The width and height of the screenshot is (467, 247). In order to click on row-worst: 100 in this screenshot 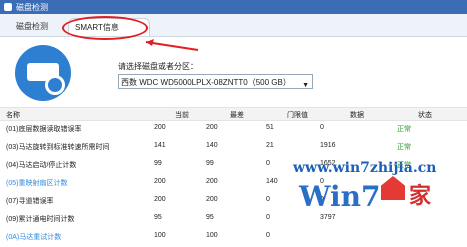, I will do `click(212, 235)`.